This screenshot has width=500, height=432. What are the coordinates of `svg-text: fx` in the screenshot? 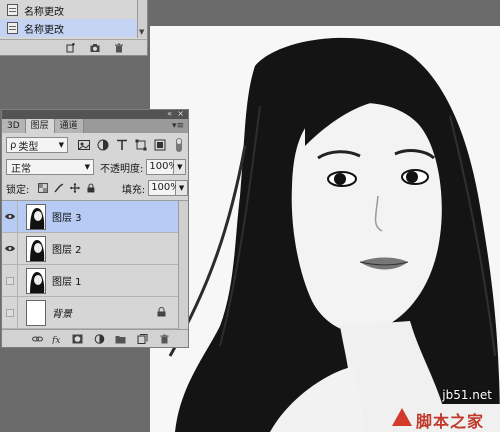 It's located at (56, 340).